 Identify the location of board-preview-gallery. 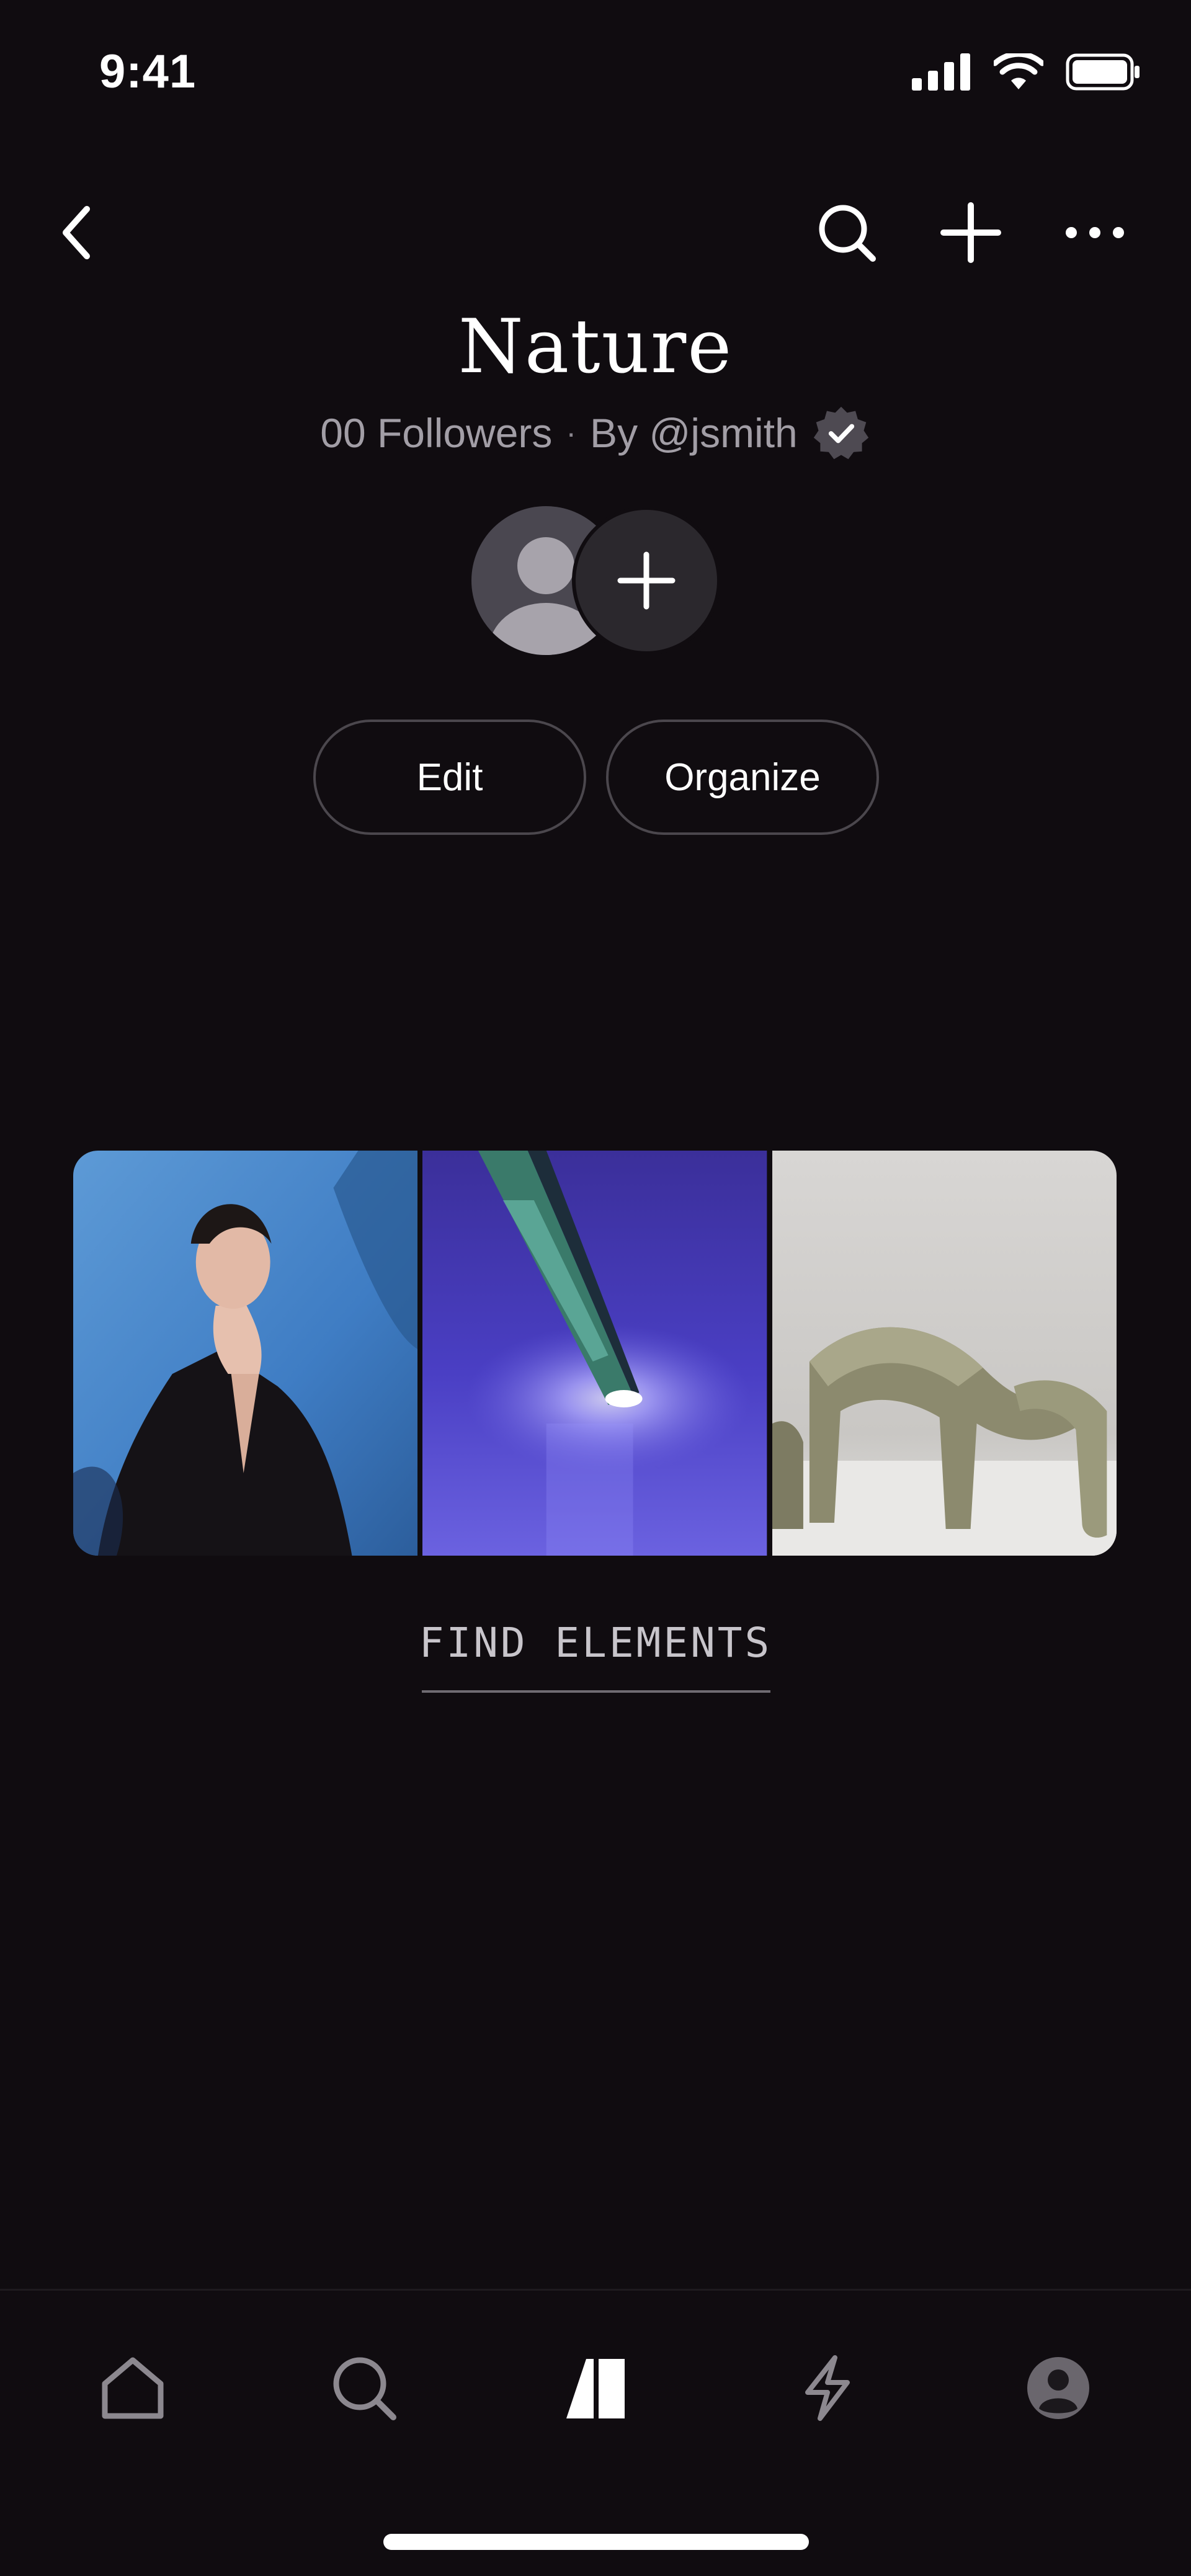
(595, 1353).